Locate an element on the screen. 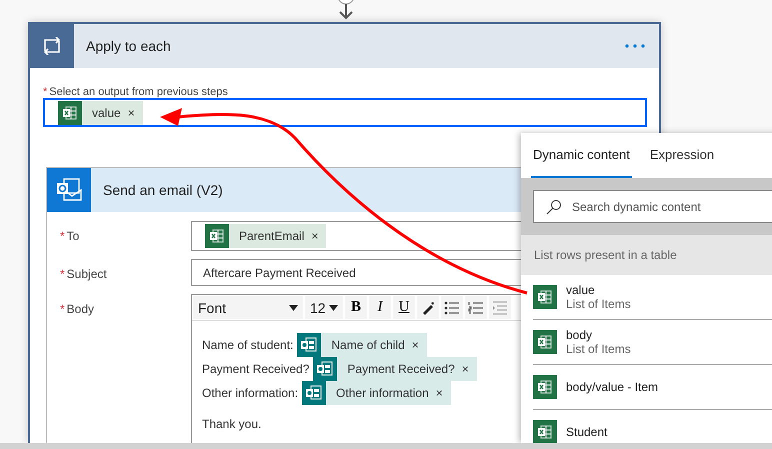  token-chip: ParentEmail × is located at coordinates (265, 236).